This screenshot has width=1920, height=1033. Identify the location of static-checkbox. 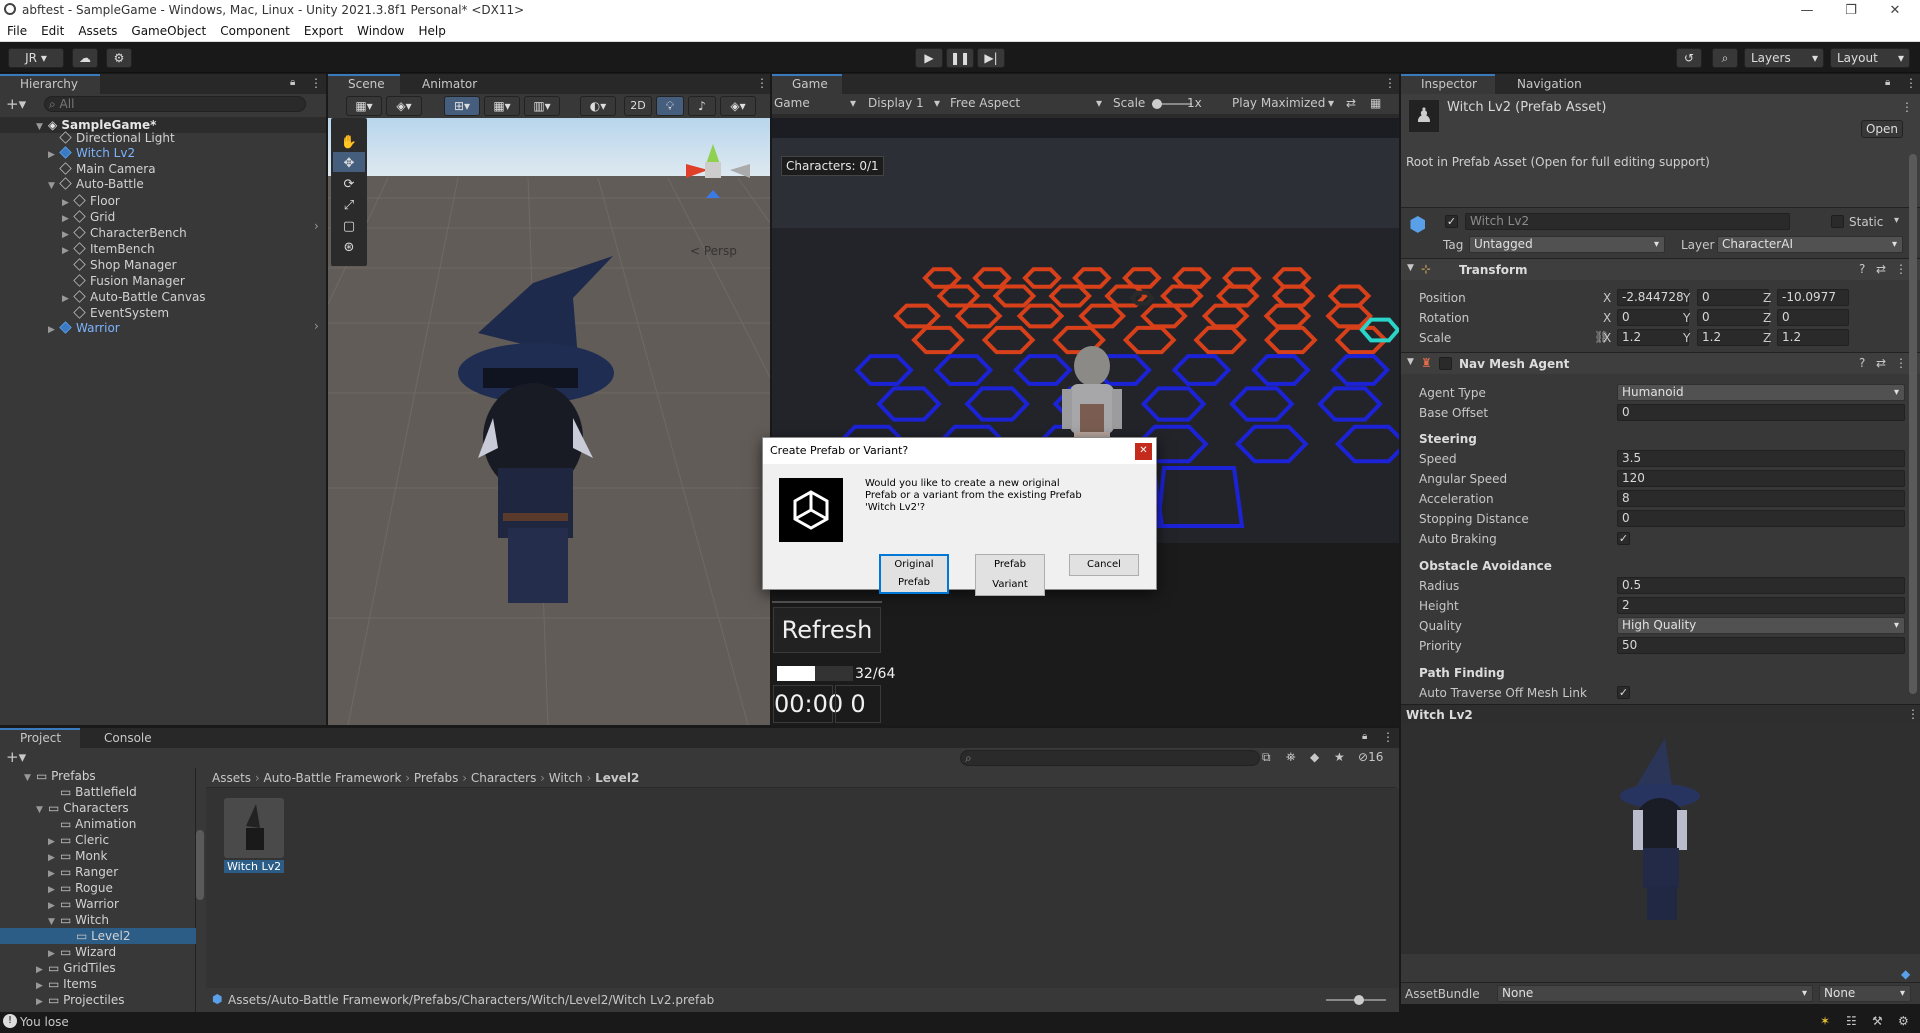
(1837, 221).